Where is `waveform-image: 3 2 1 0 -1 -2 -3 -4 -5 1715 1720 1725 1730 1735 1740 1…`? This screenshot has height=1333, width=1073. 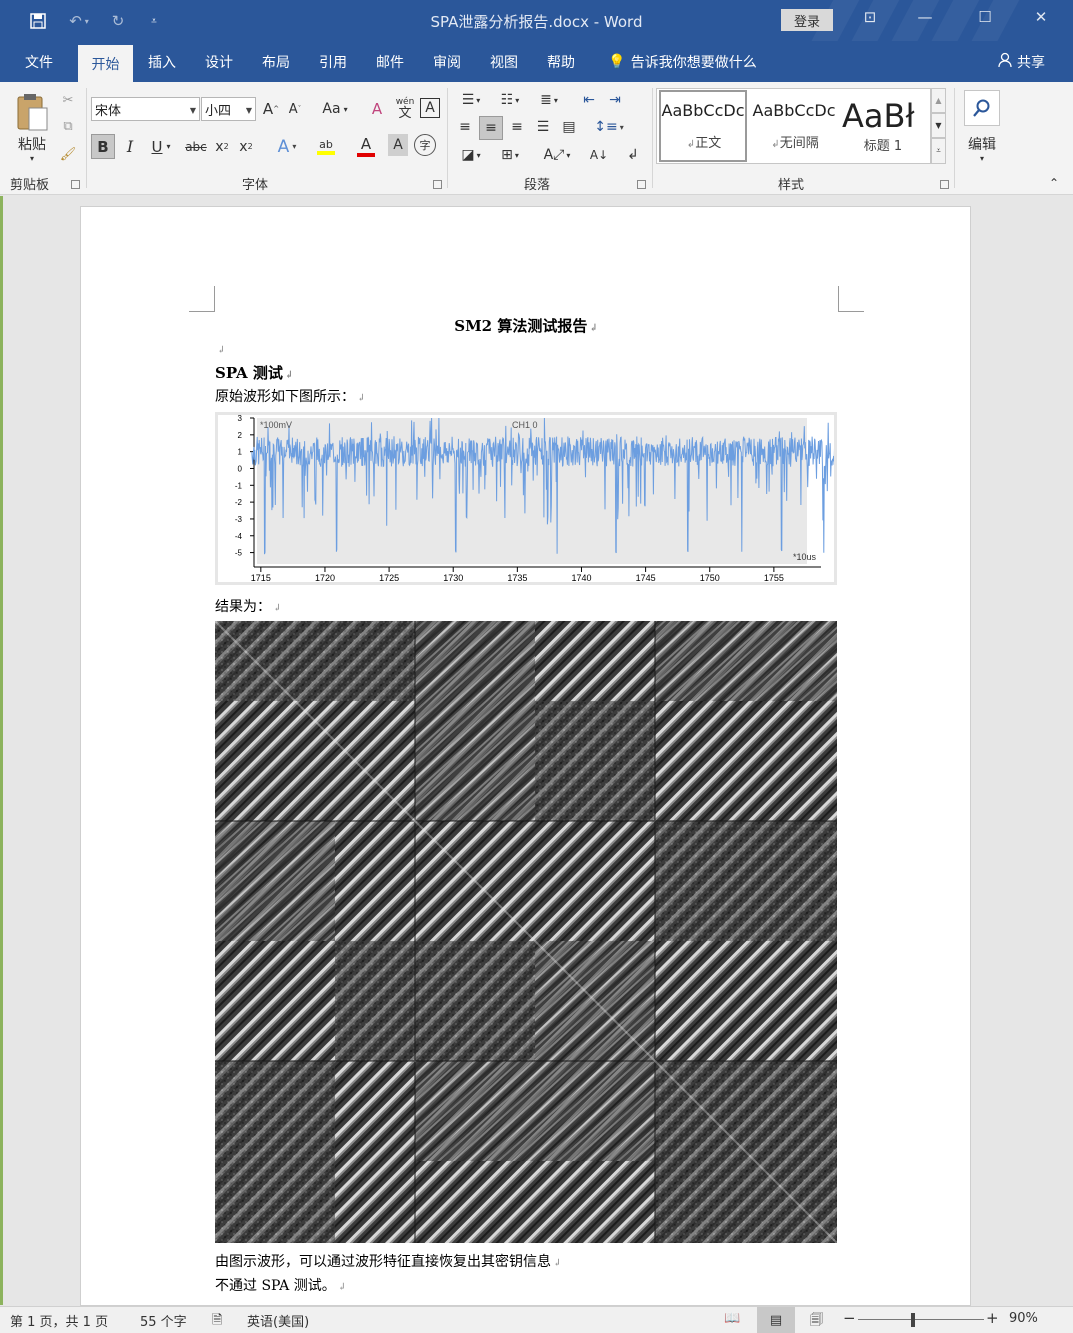 waveform-image: 3 2 1 0 -1 -2 -3 -4 -5 1715 1720 1725 1730 1735 1740 1… is located at coordinates (526, 498).